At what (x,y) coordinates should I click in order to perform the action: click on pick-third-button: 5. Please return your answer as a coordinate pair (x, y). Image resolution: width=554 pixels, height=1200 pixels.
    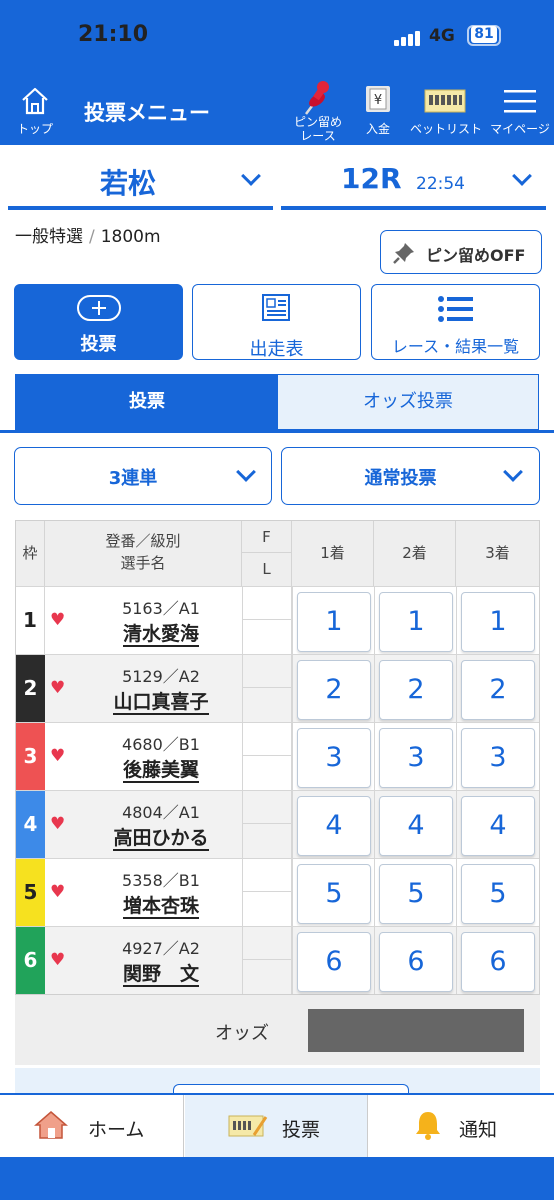
    Looking at the image, I should click on (498, 894).